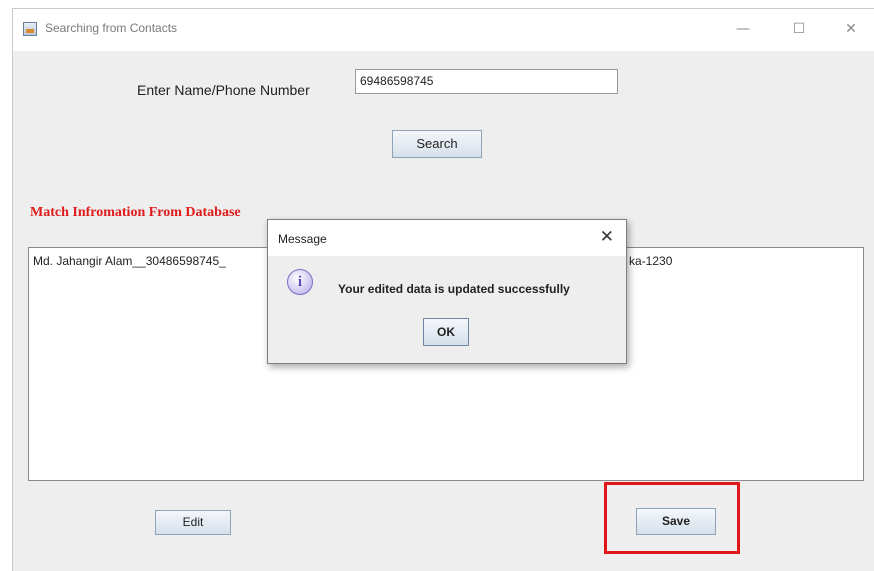  I want to click on info-icon: i, so click(300, 282).